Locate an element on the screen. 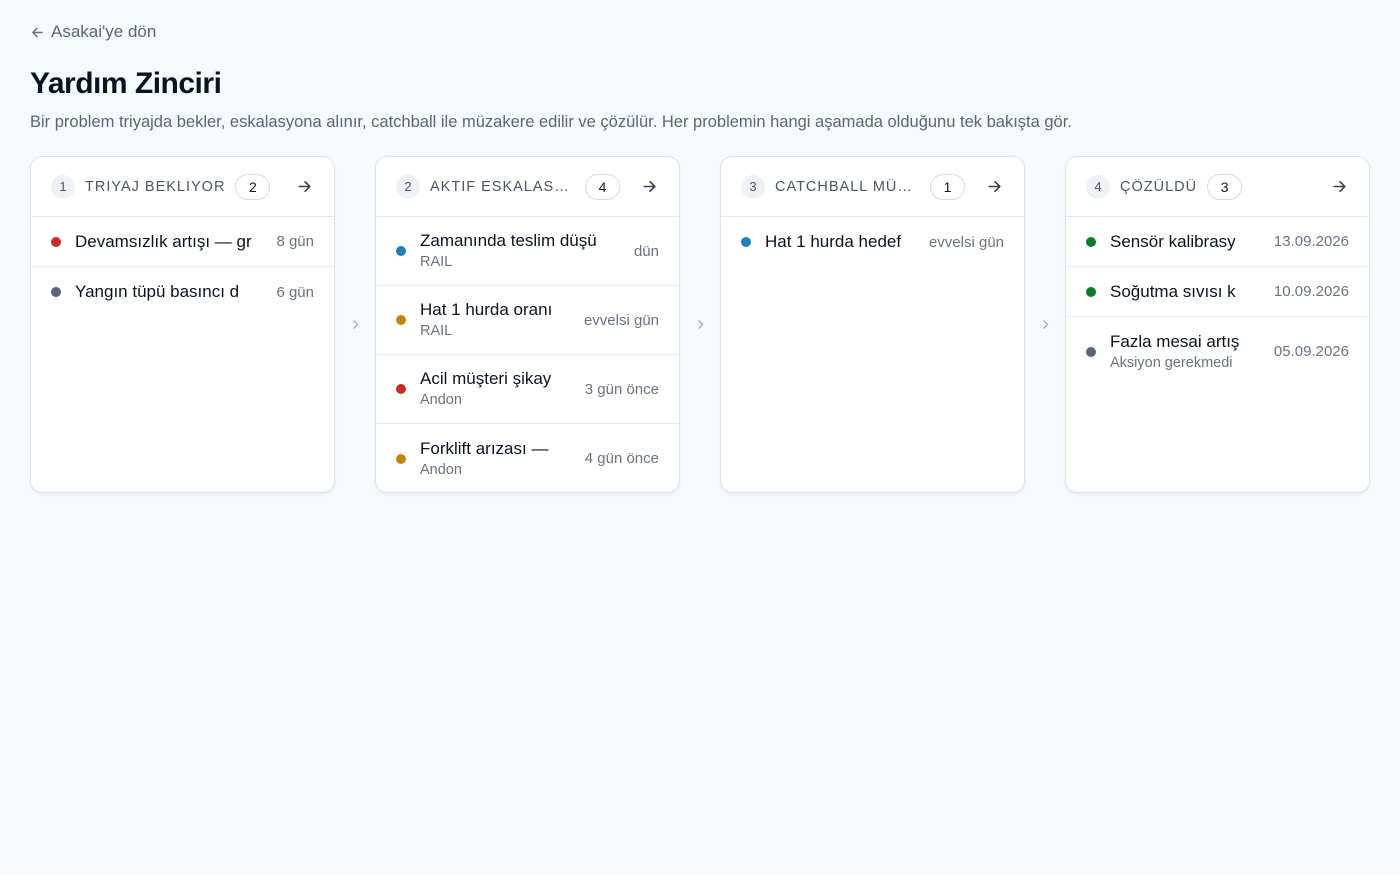 Image resolution: width=1400 pixels, height=875 pixels. stage-count-badge: 1 is located at coordinates (947, 186).